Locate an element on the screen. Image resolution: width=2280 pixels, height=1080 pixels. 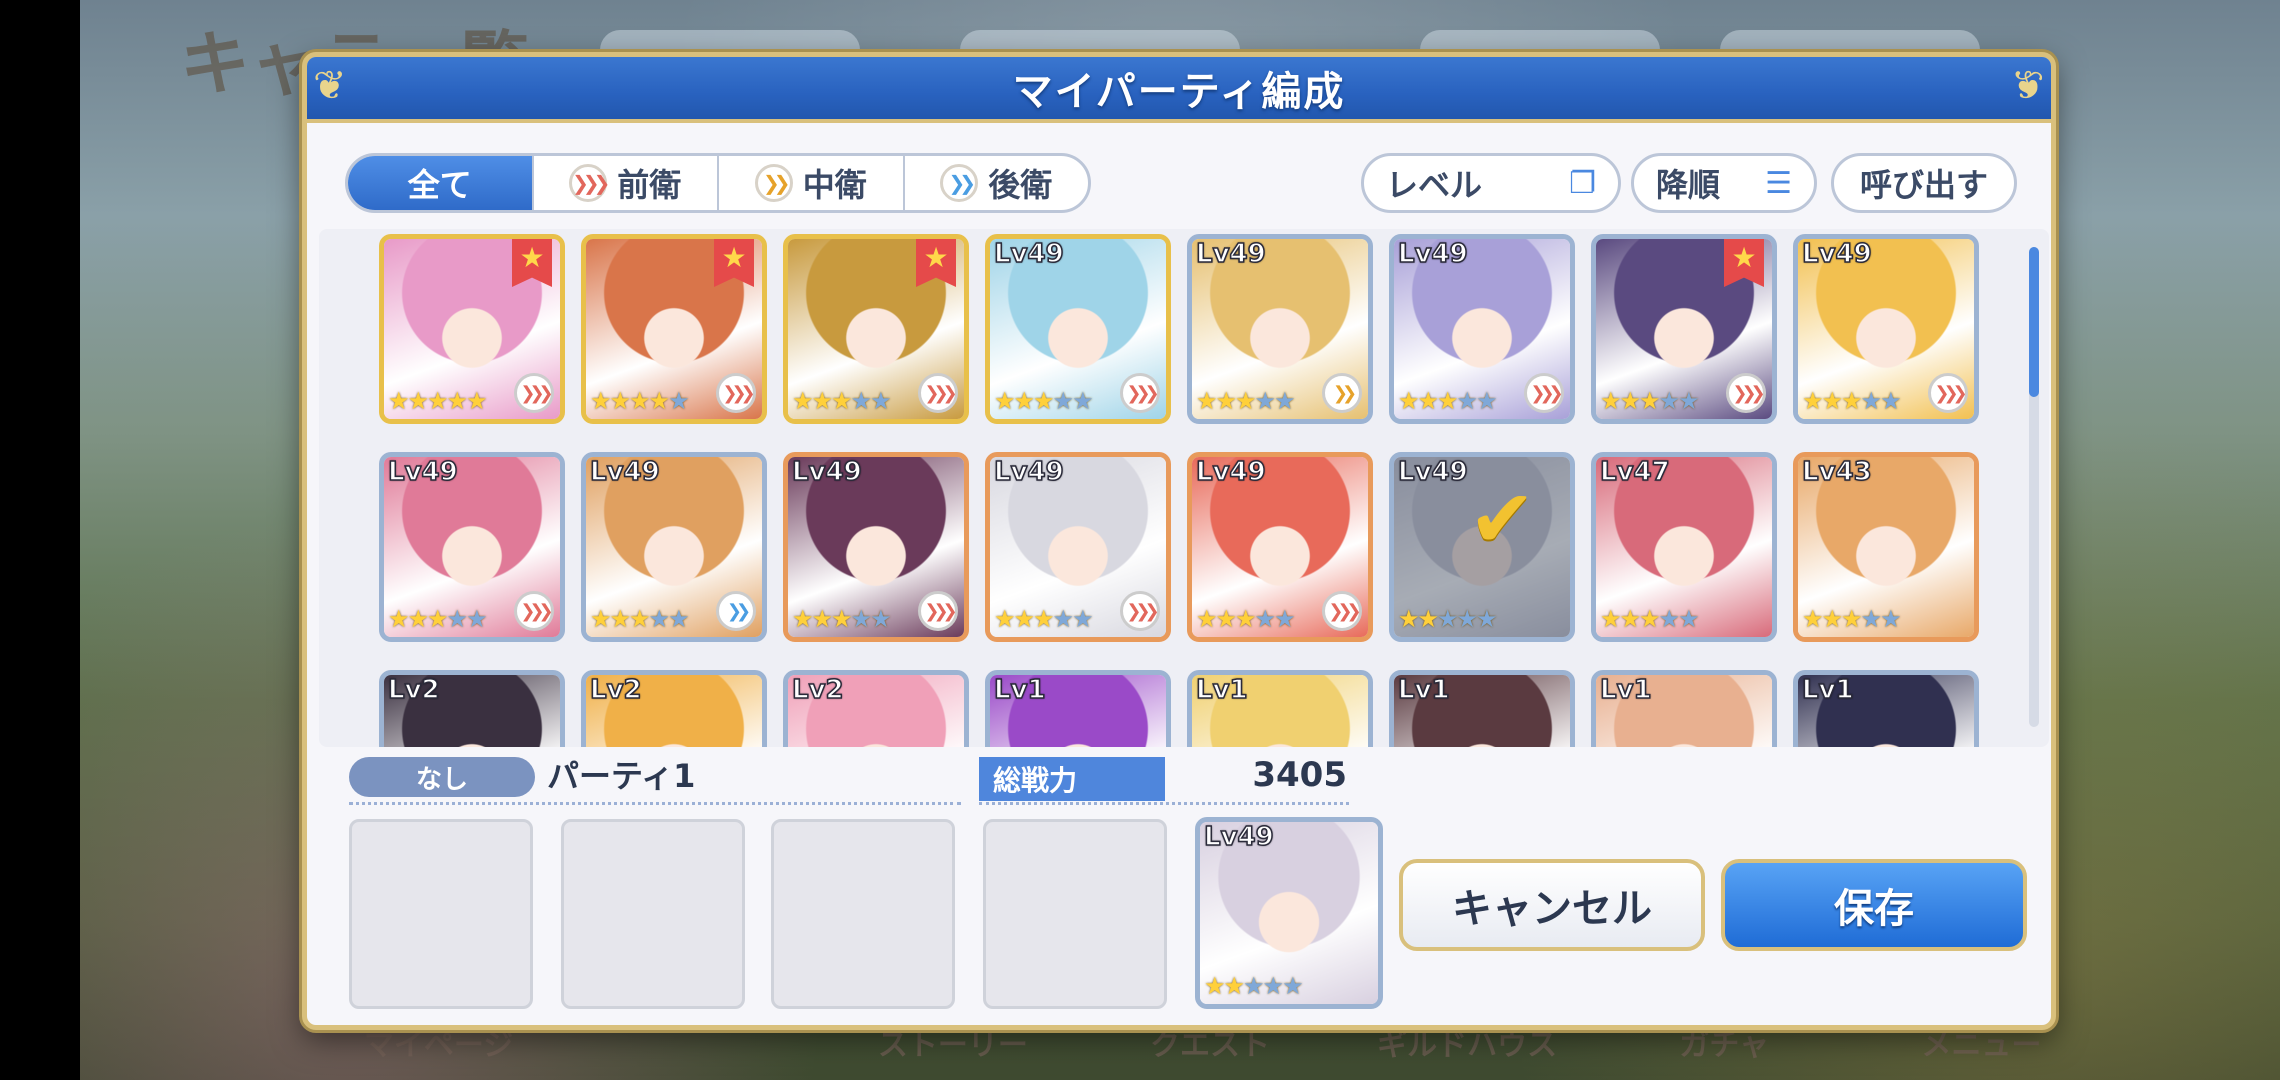
order-label: 降順 is located at coordinates (1688, 185).